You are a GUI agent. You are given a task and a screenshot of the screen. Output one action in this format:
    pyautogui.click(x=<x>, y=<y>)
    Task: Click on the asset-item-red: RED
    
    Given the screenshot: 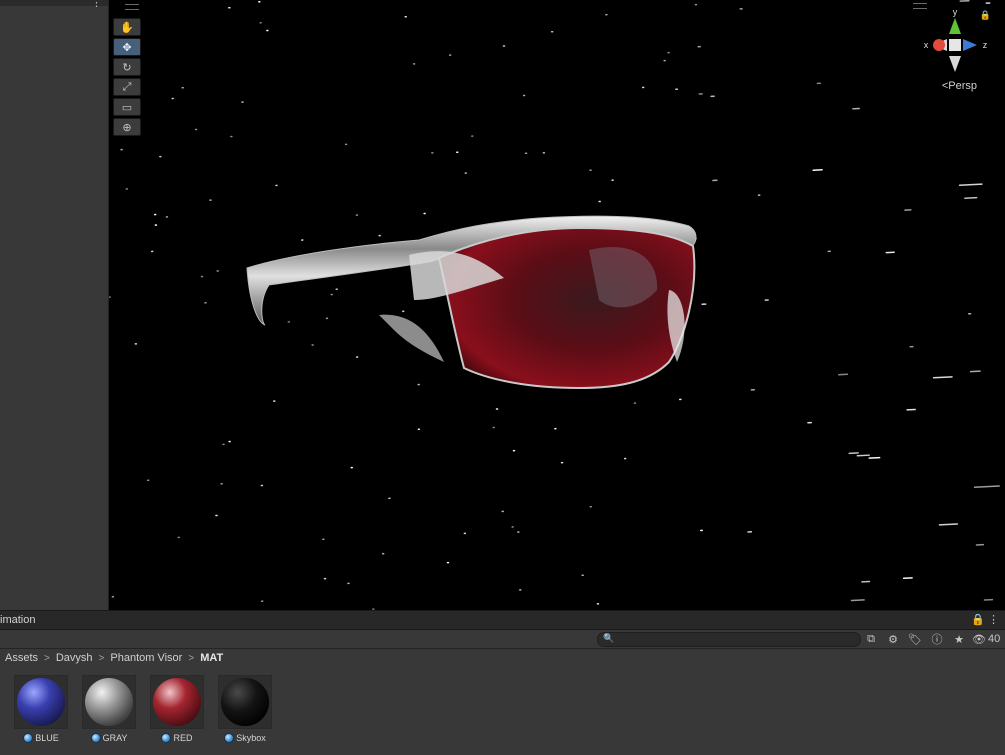 What is the action you would take?
    pyautogui.click(x=177, y=709)
    